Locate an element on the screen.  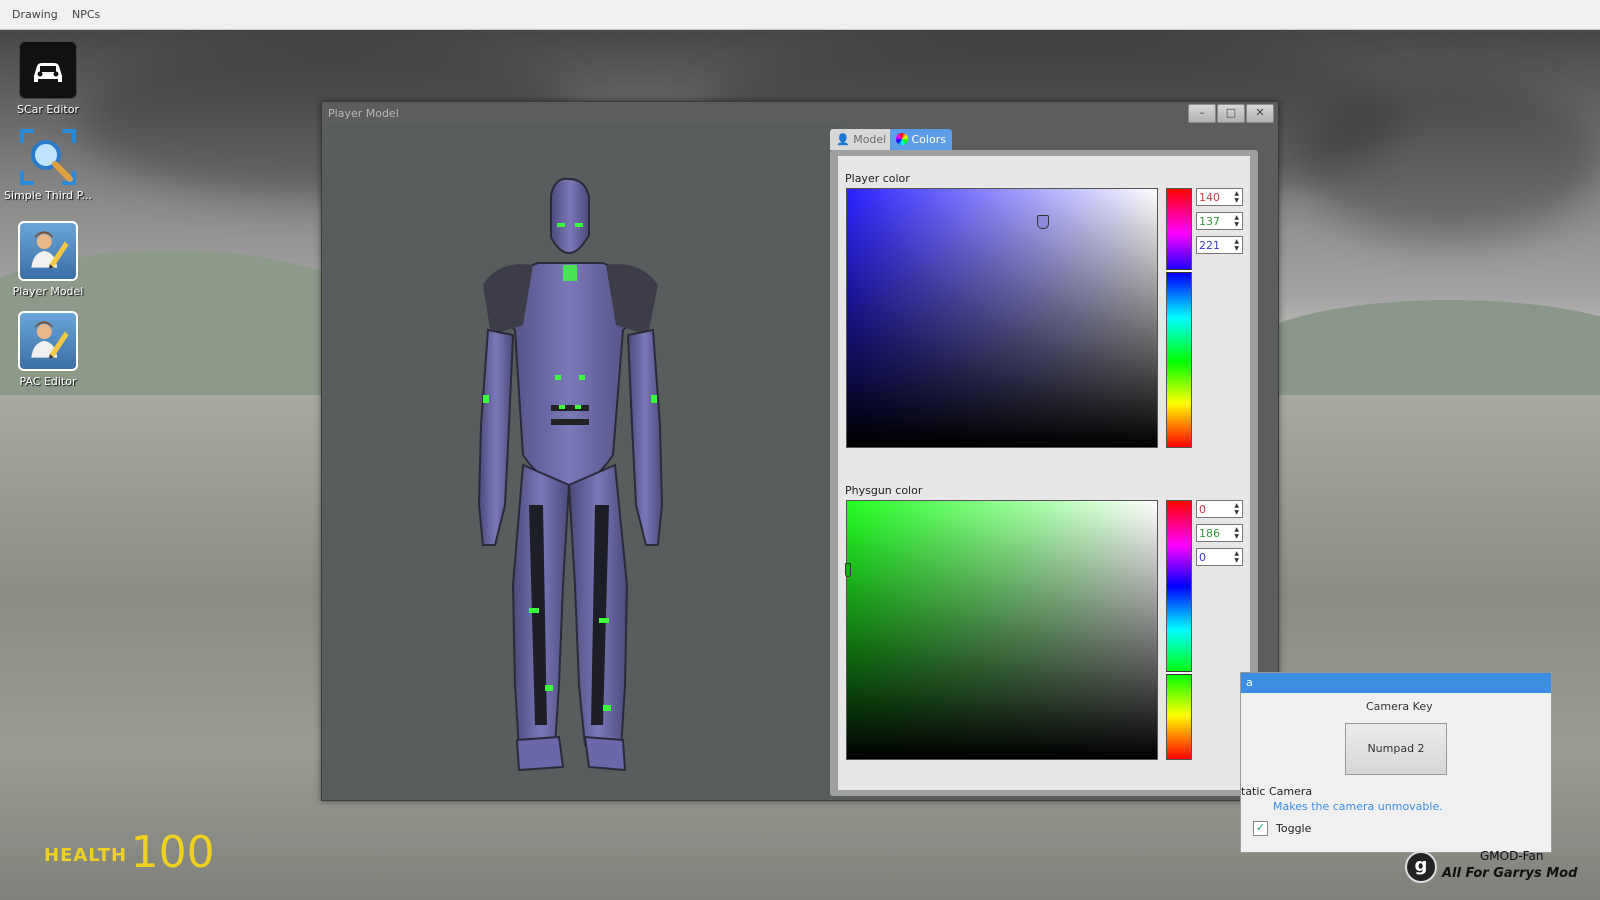
top-menubar: Drawing NPCs is located at coordinates (800, 15).